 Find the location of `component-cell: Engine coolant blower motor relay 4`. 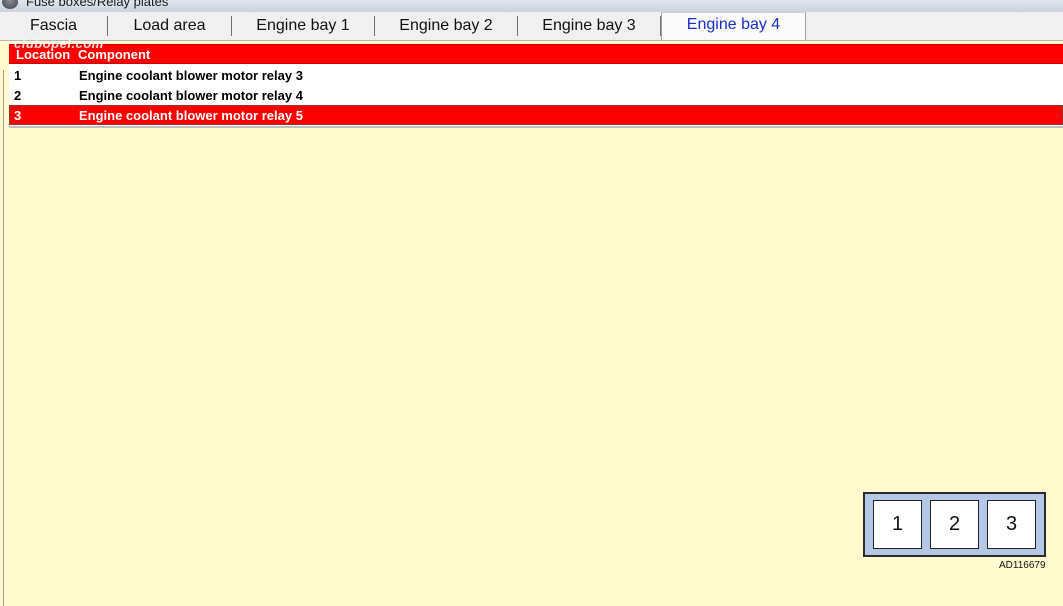

component-cell: Engine coolant blower motor relay 4 is located at coordinates (191, 95).